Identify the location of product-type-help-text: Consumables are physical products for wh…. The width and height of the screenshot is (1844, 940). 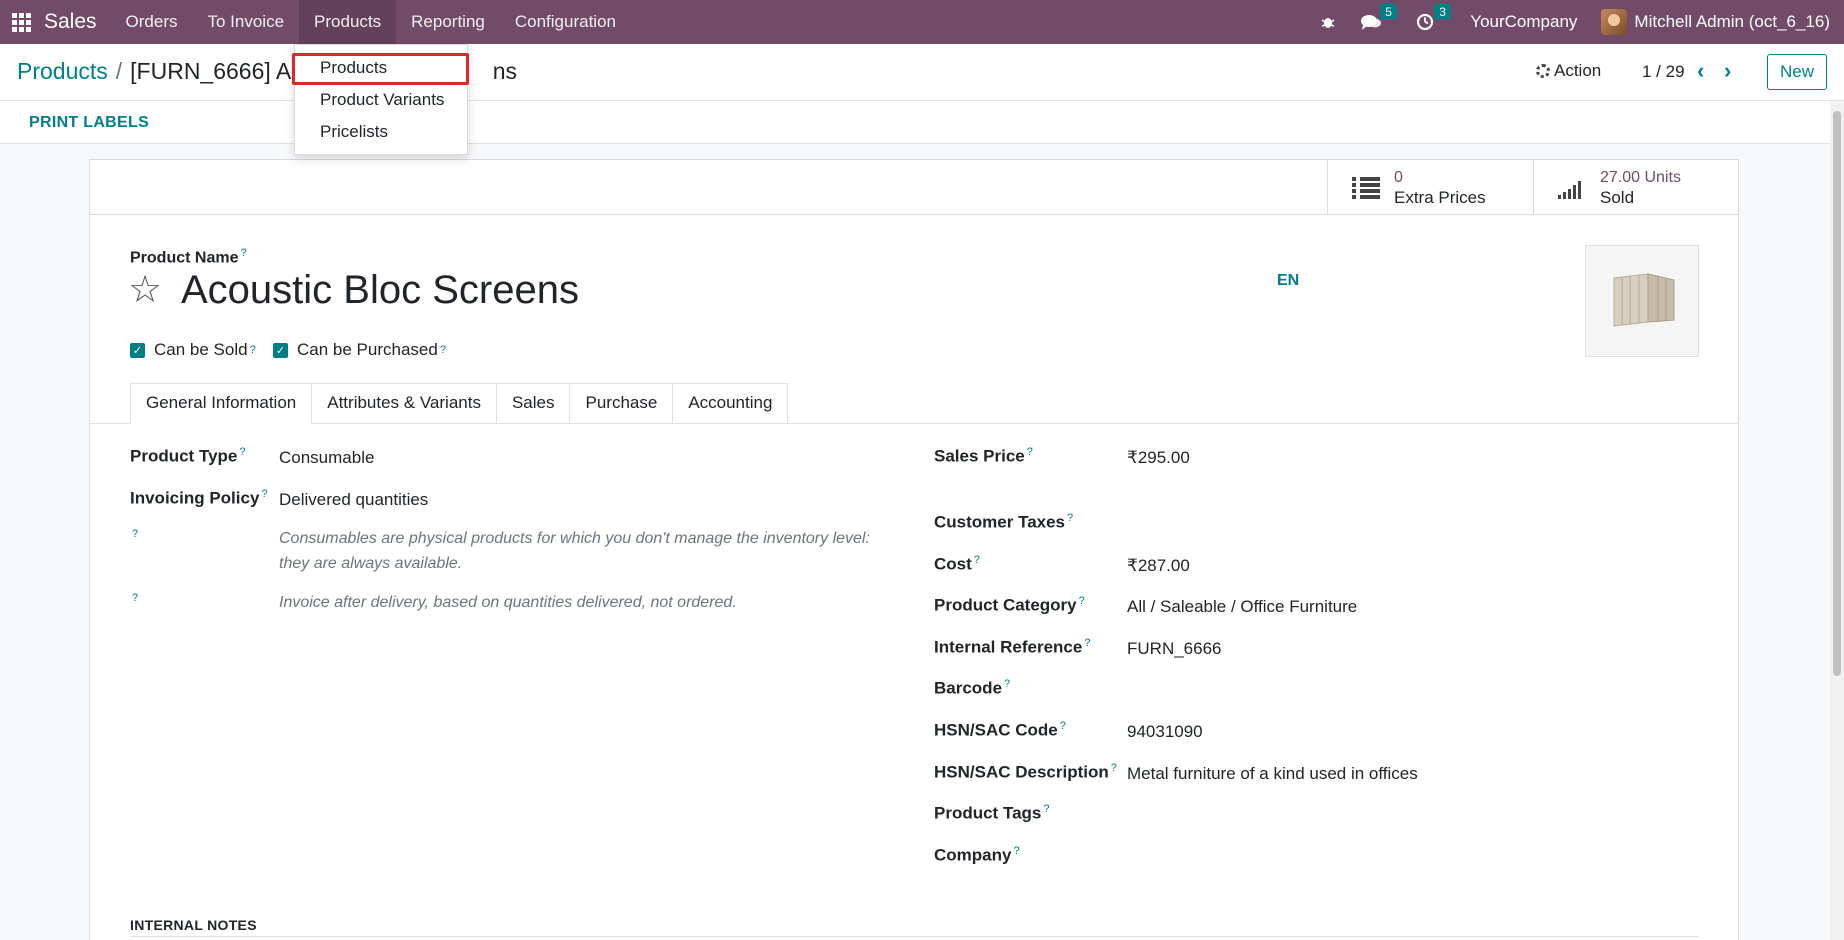
(574, 551).